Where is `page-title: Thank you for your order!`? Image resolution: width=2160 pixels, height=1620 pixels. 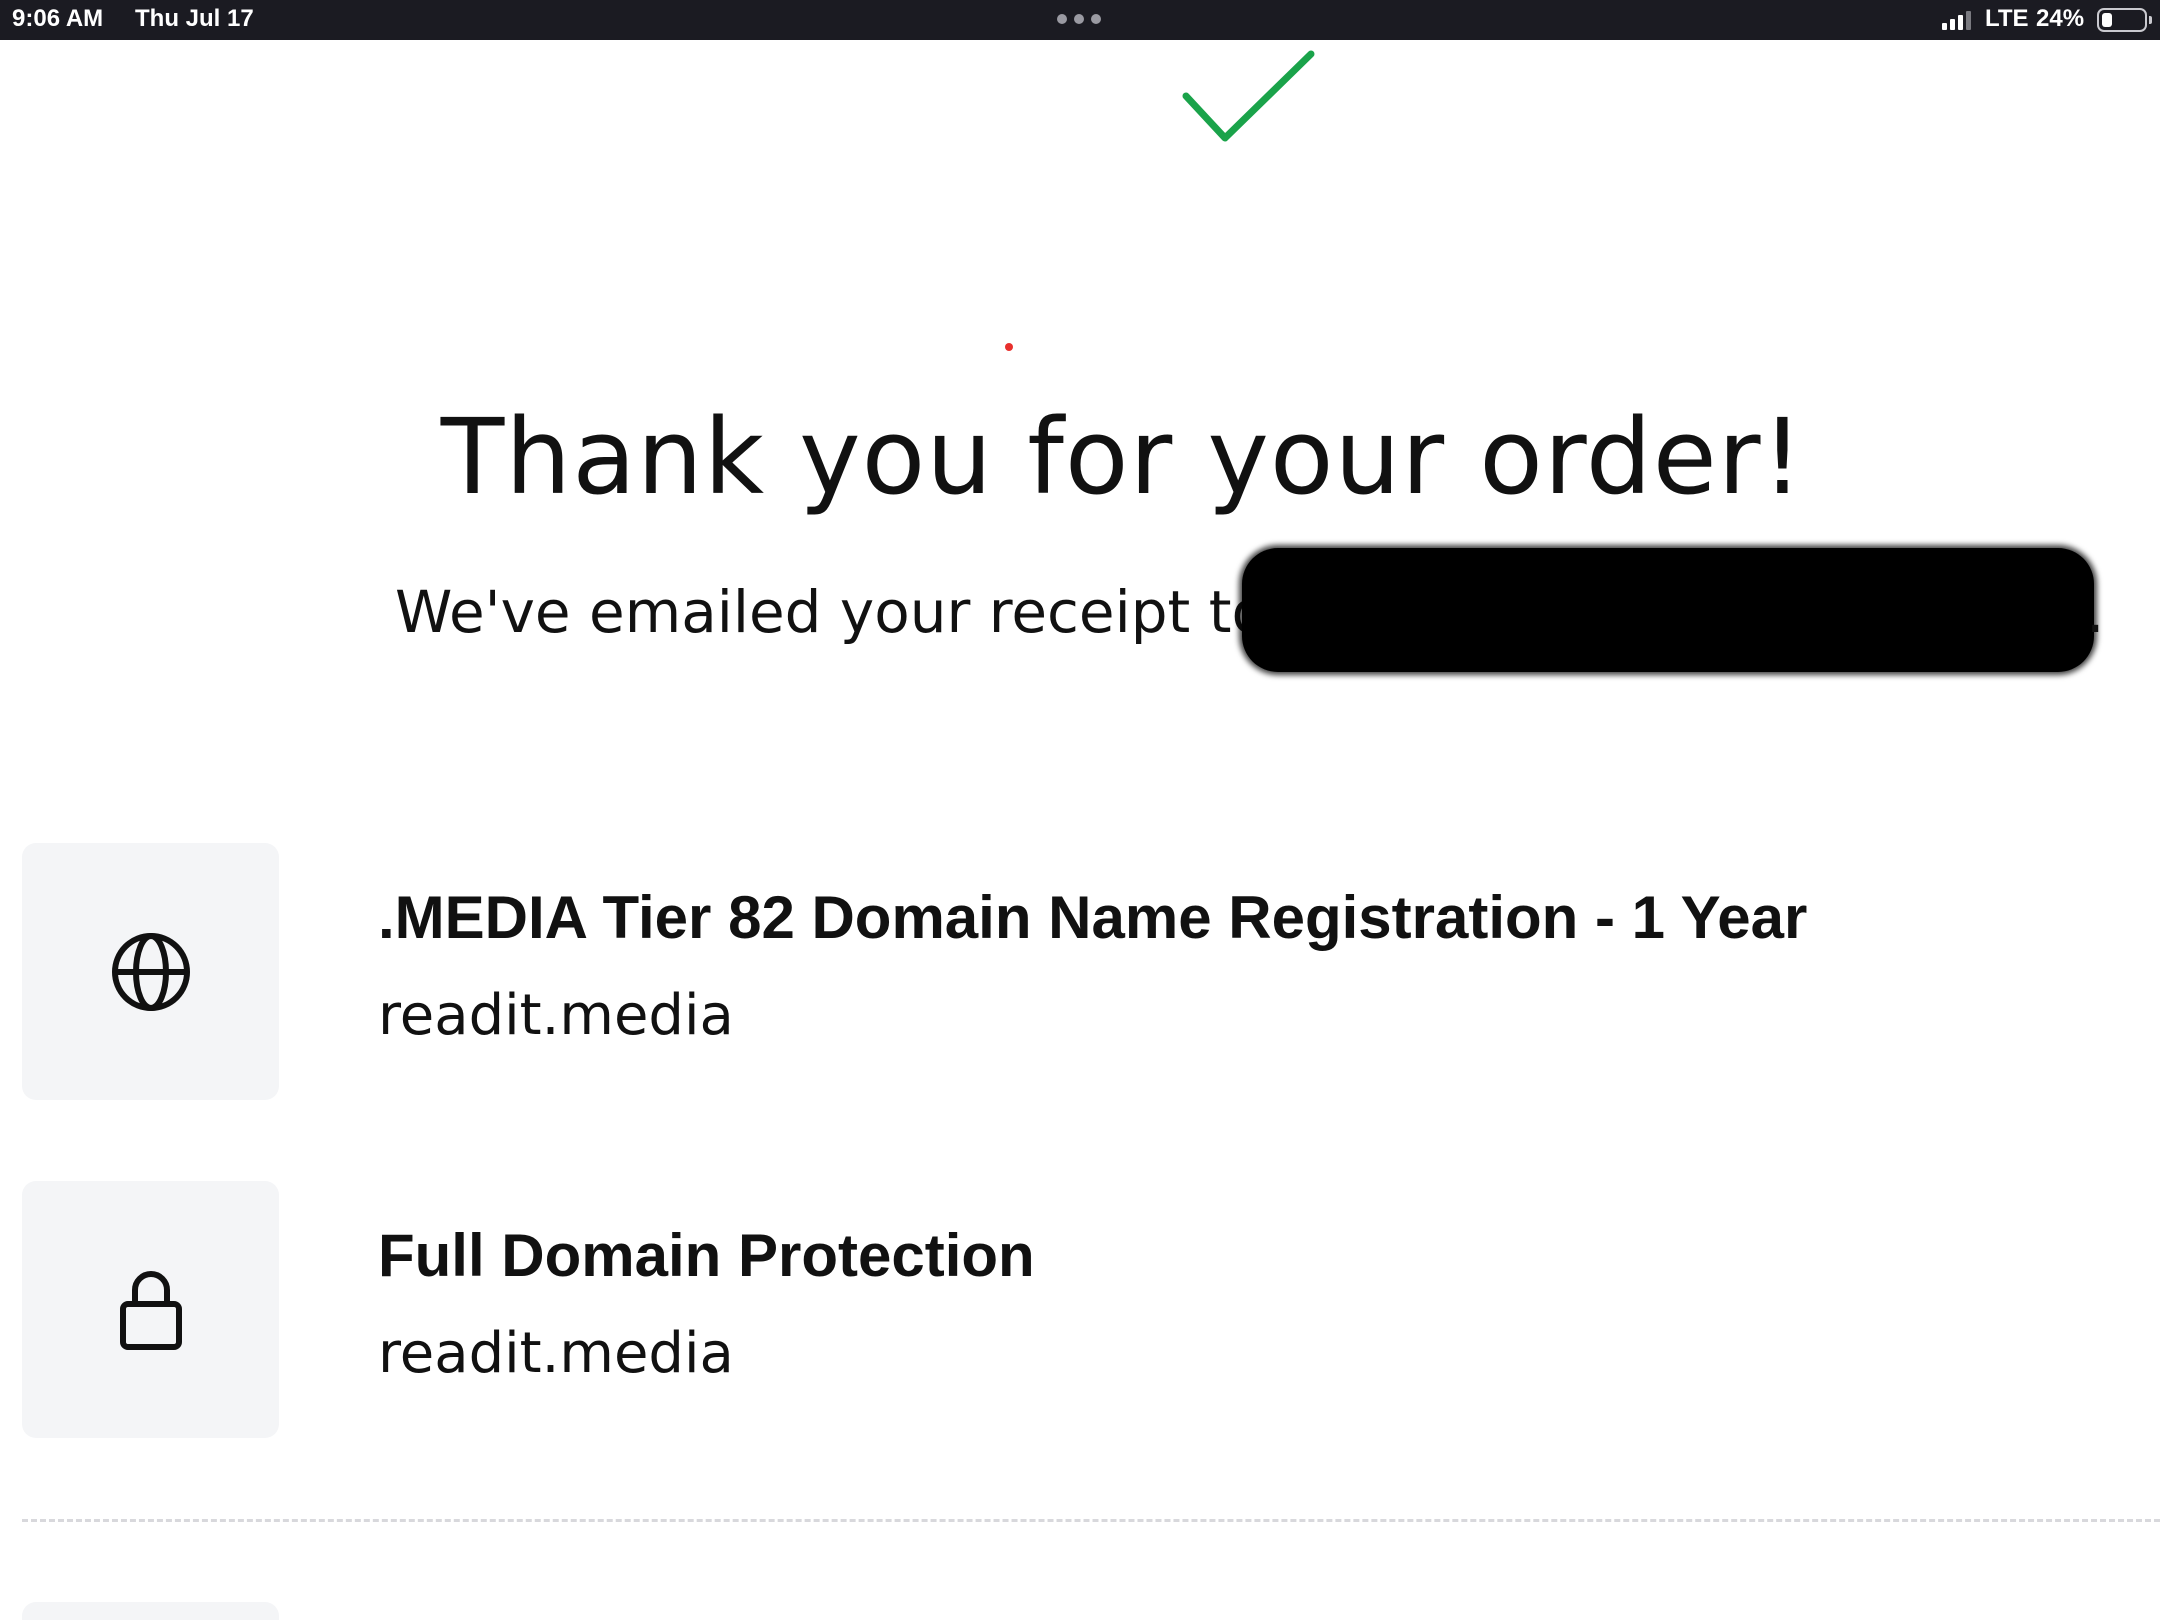
page-title: Thank you for your order! is located at coordinates (1122, 456).